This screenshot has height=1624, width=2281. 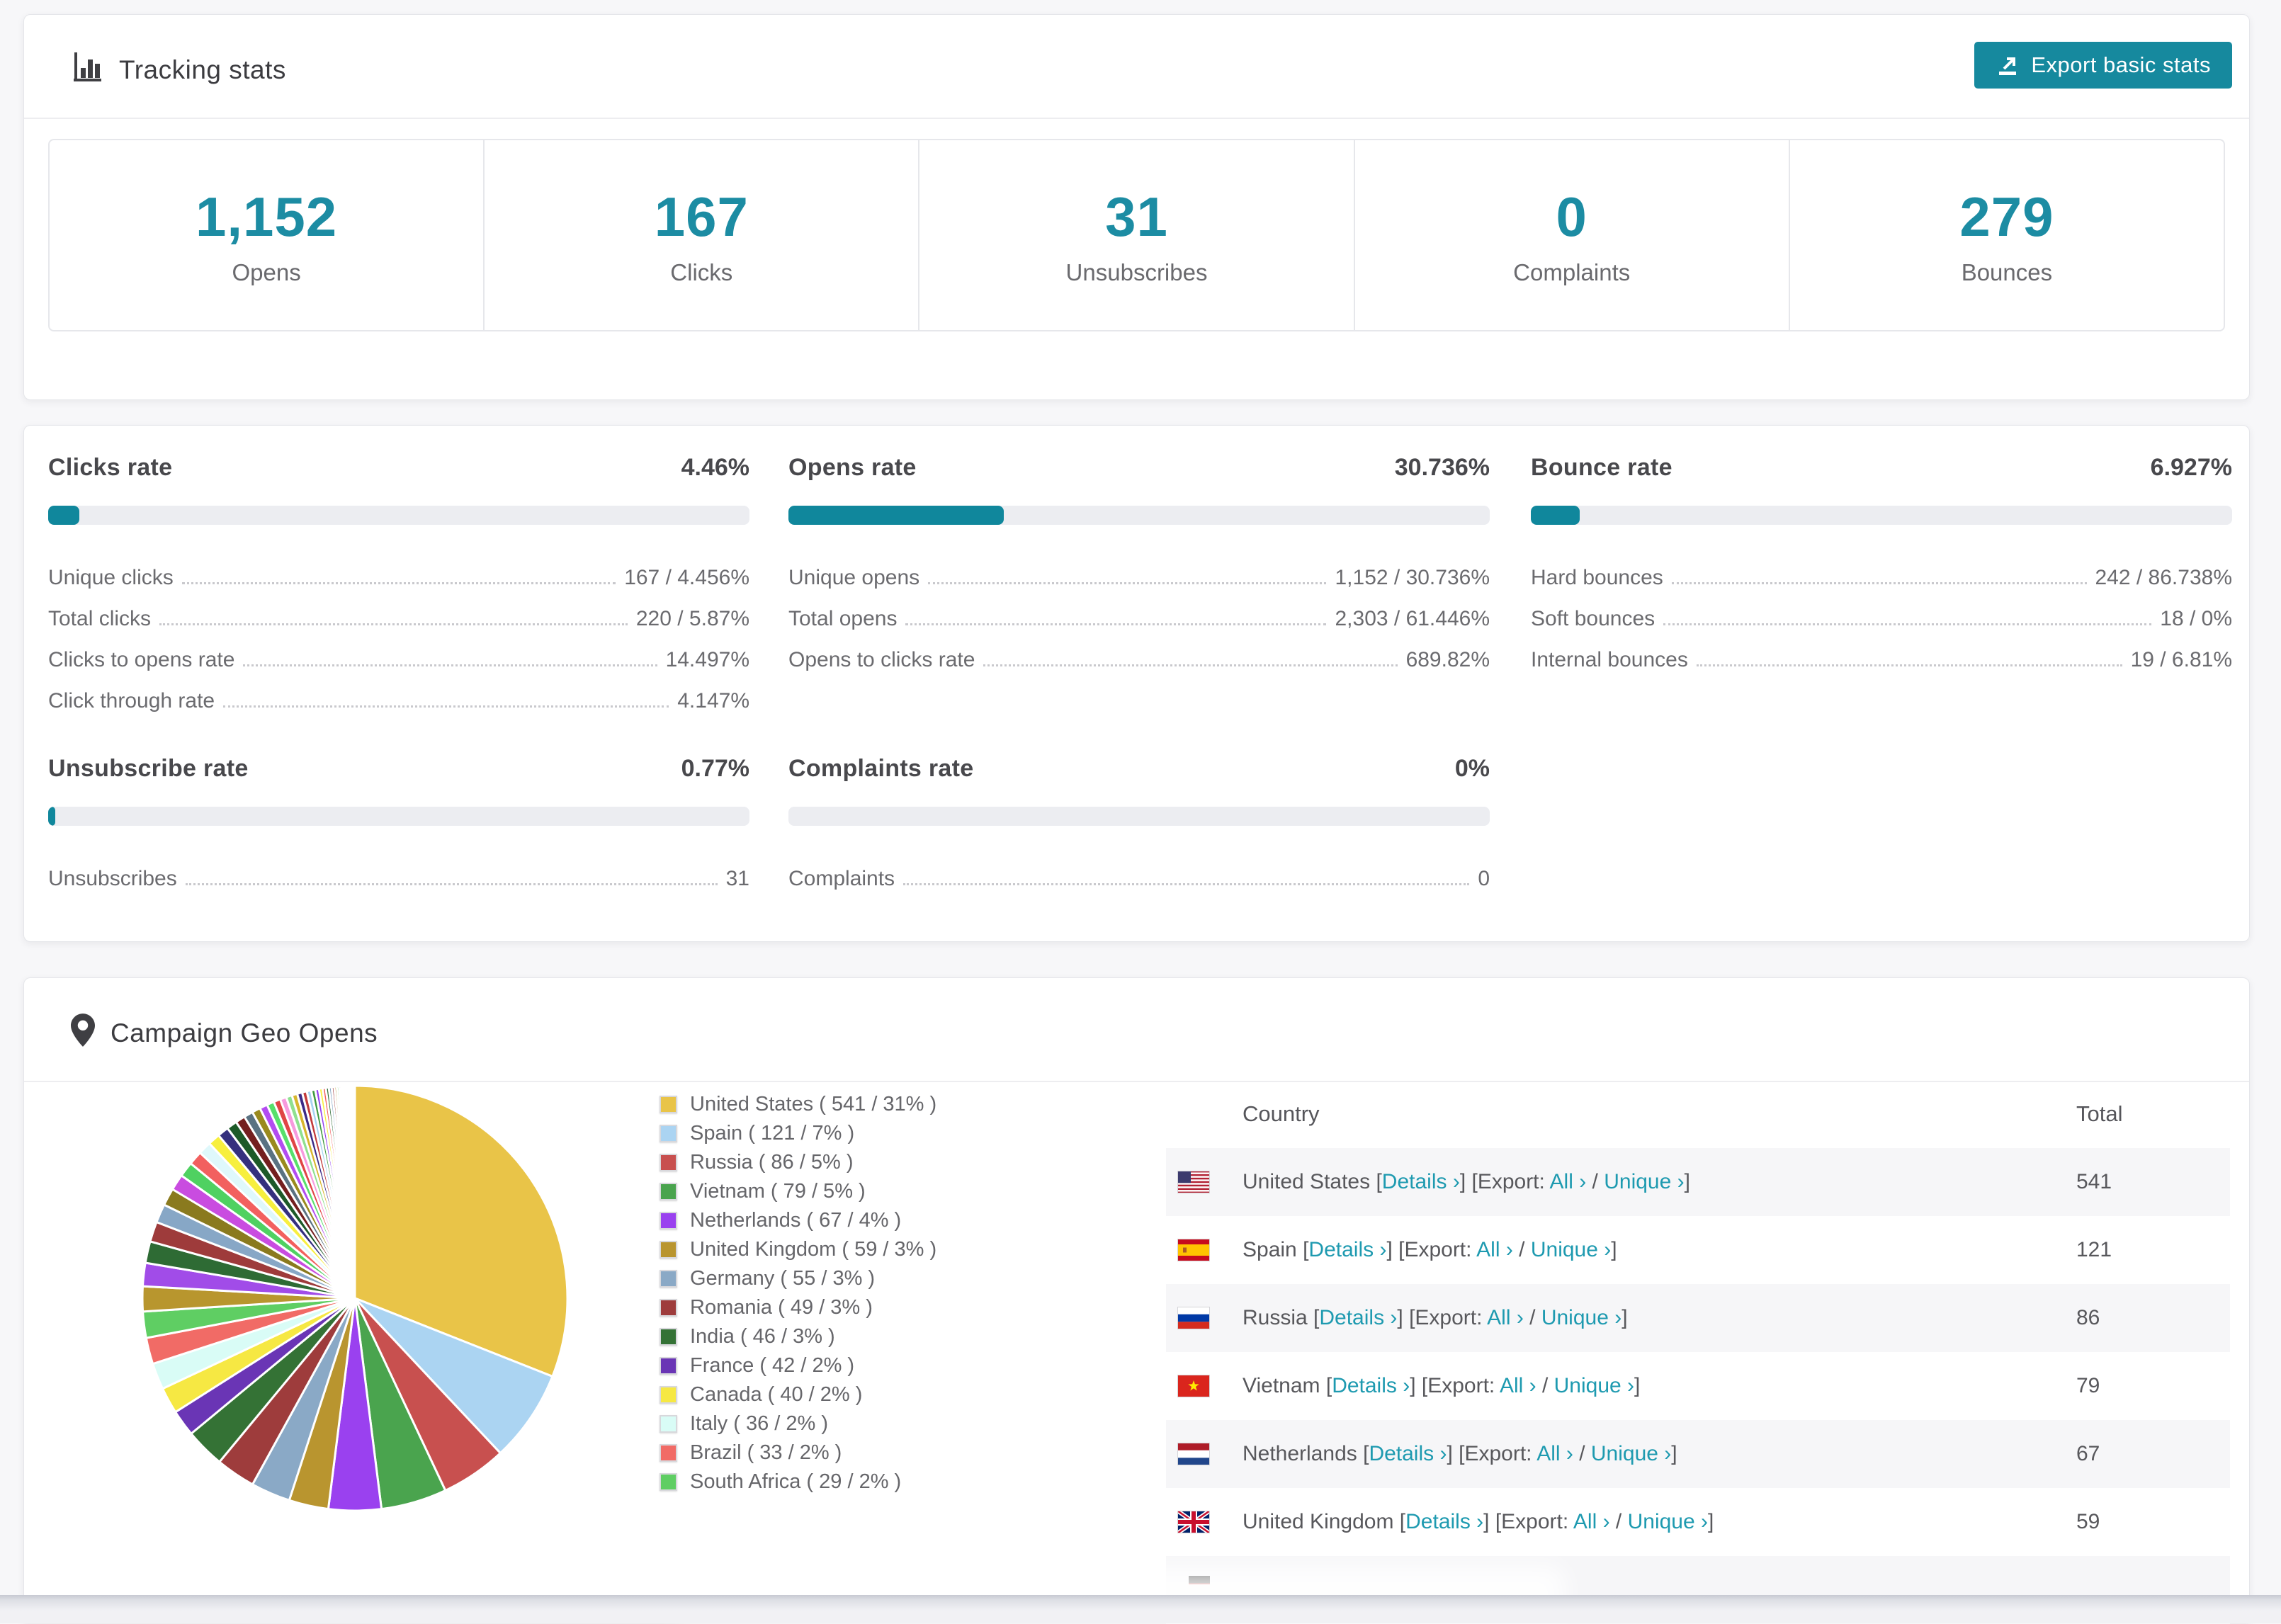 I want to click on stat-label: Unsubscribes, so click(x=1136, y=272).